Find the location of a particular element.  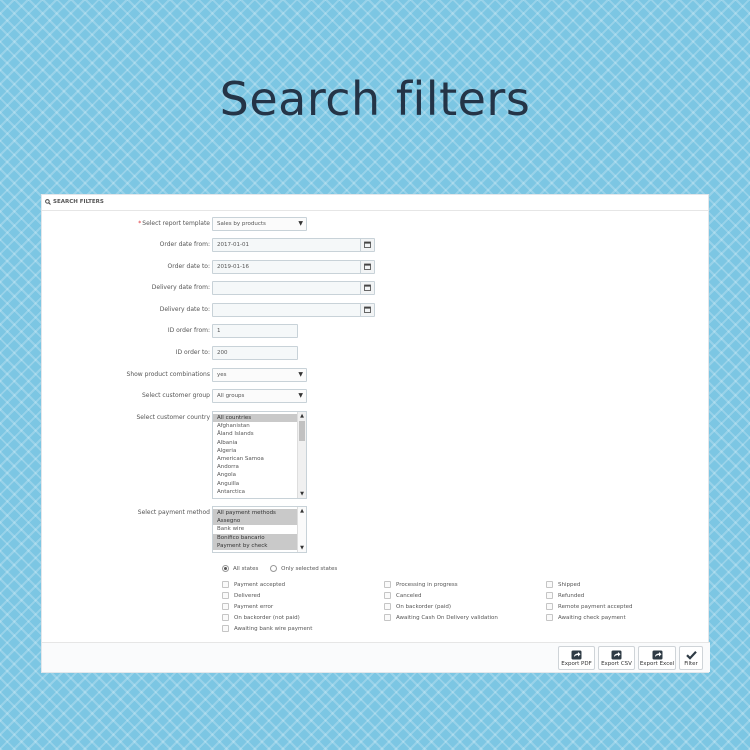

state-checkbox-item: Delivered is located at coordinates (241, 595).